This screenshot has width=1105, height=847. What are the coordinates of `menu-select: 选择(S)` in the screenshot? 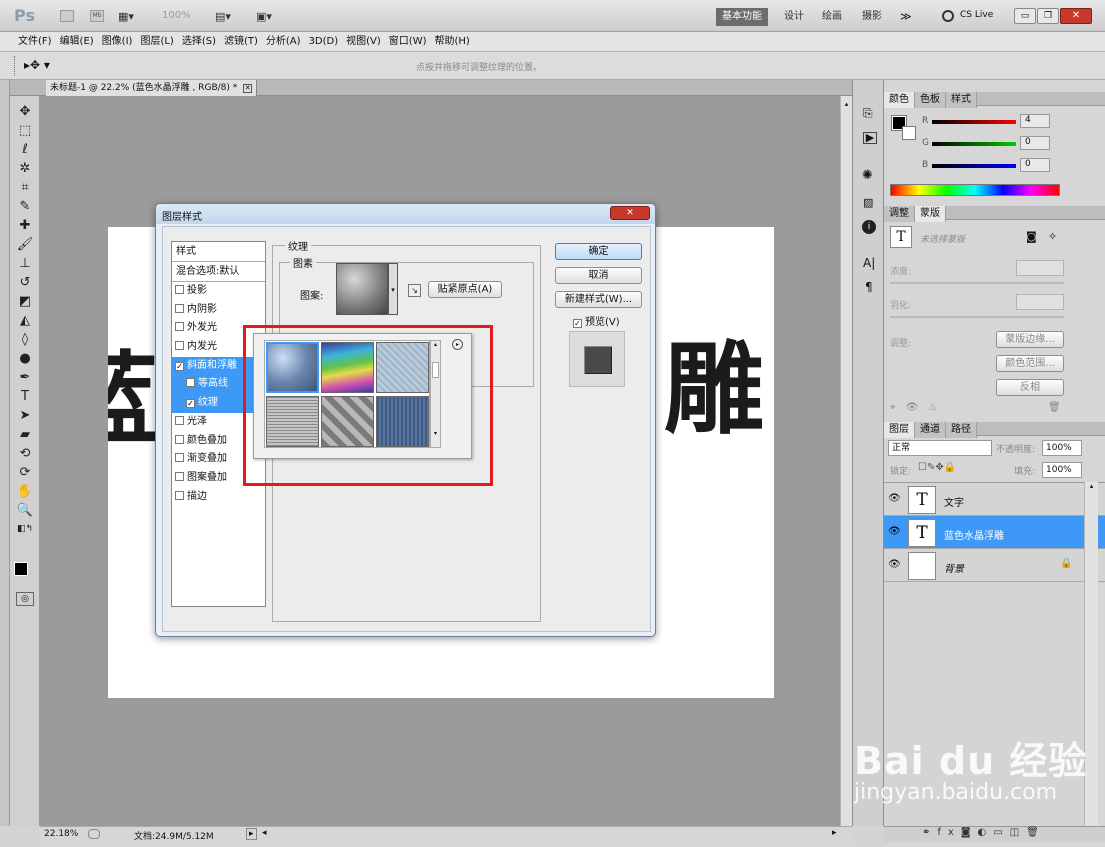 It's located at (199, 42).